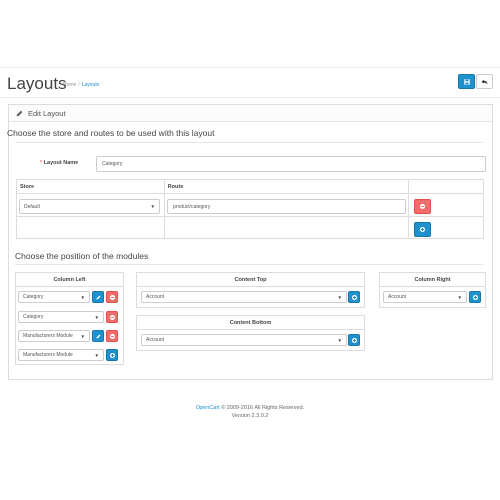  I want to click on legend-modules: Choose the position of the modules, so click(82, 256).